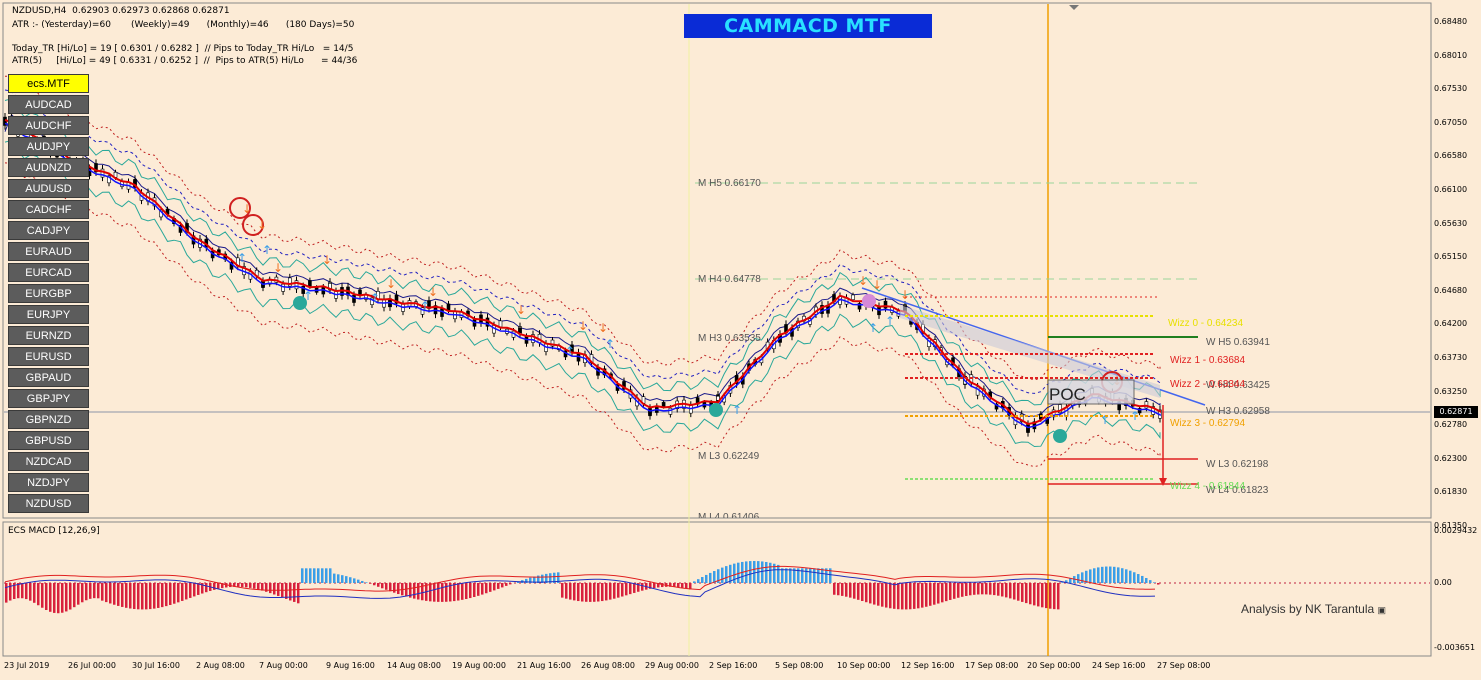  What do you see at coordinates (608, 665) in the screenshot?
I see `time-tick-label: 26 Aug 08:00` at bounding box center [608, 665].